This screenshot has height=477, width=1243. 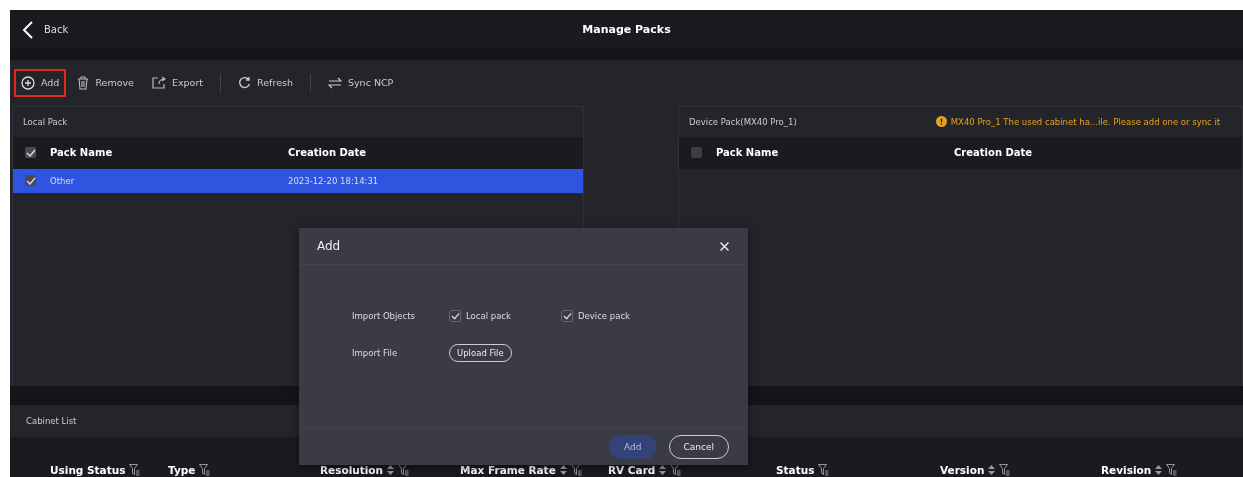 What do you see at coordinates (30, 181) in the screenshot?
I see `row-checkbox` at bounding box center [30, 181].